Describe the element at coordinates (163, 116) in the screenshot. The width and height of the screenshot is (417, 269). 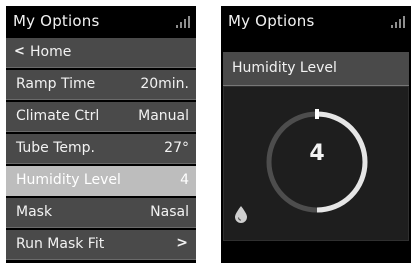
I see `menu-item-value: Manual` at that location.